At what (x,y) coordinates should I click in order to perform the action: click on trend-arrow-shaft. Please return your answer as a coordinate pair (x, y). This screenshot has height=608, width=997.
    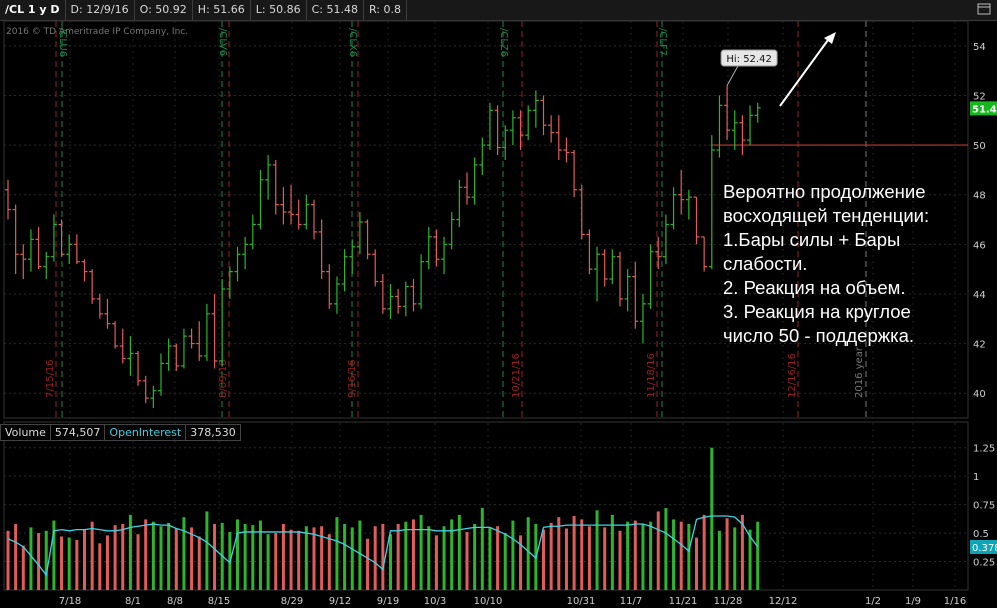
    Looking at the image, I should click on (804, 73).